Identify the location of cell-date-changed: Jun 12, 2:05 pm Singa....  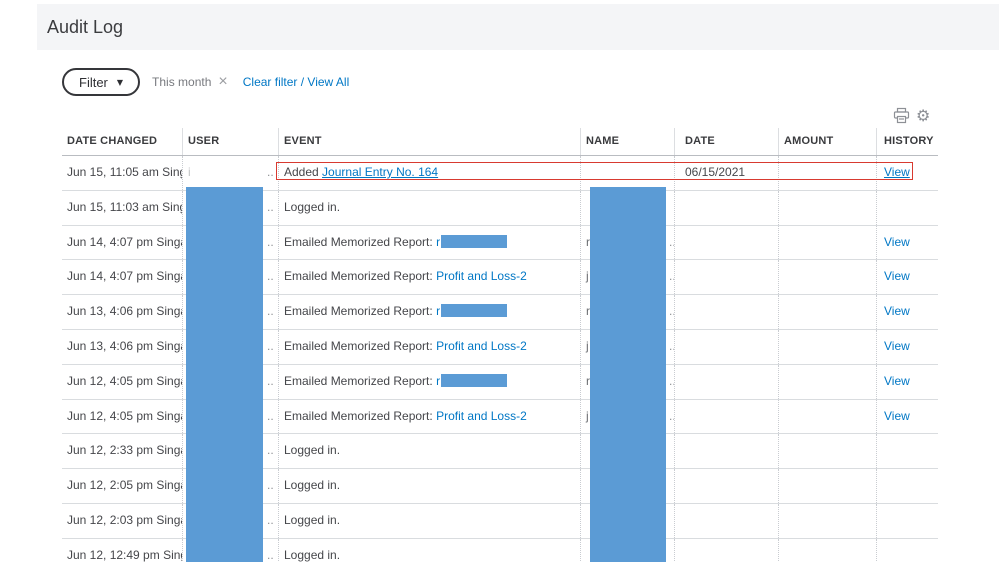
(124, 485).